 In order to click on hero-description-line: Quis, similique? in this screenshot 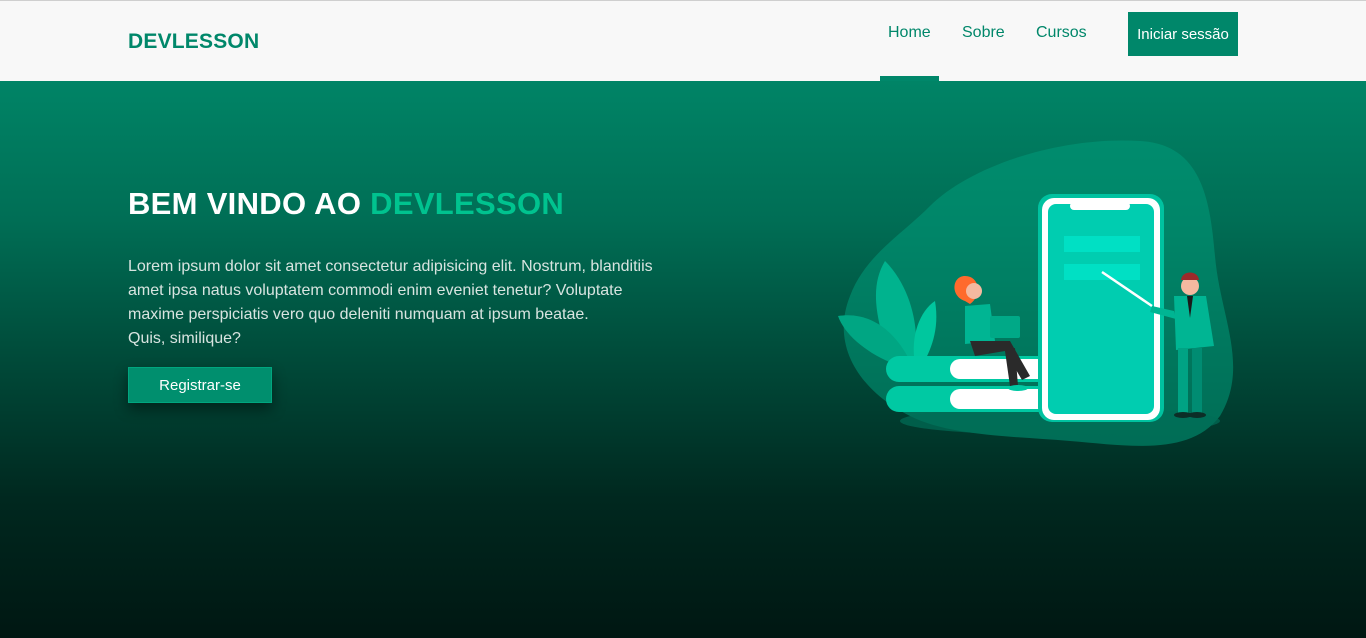, I will do `click(184, 338)`.